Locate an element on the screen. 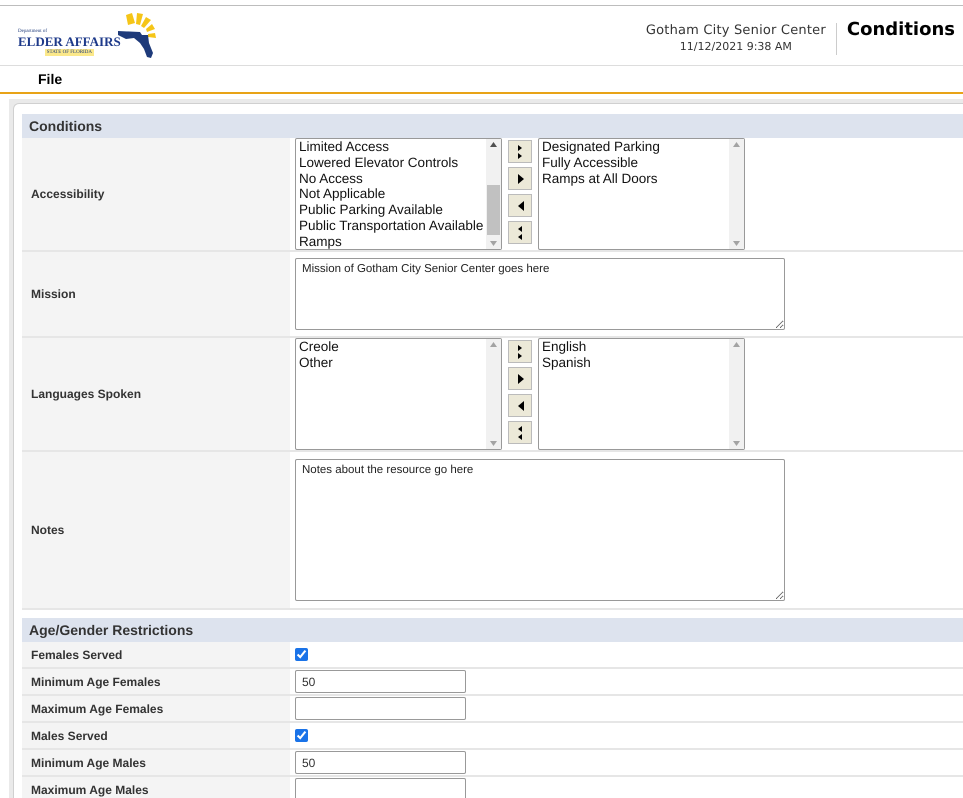  field-label: Maximum Age Males is located at coordinates (90, 790).